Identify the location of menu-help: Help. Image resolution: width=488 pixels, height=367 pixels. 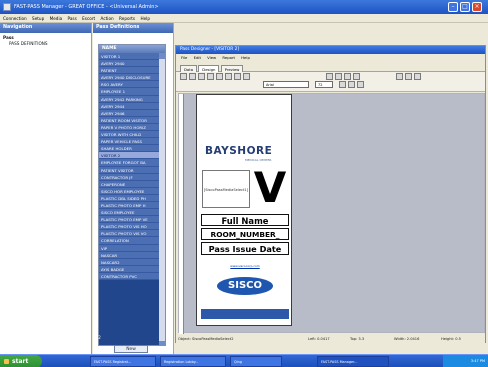
(145, 18).